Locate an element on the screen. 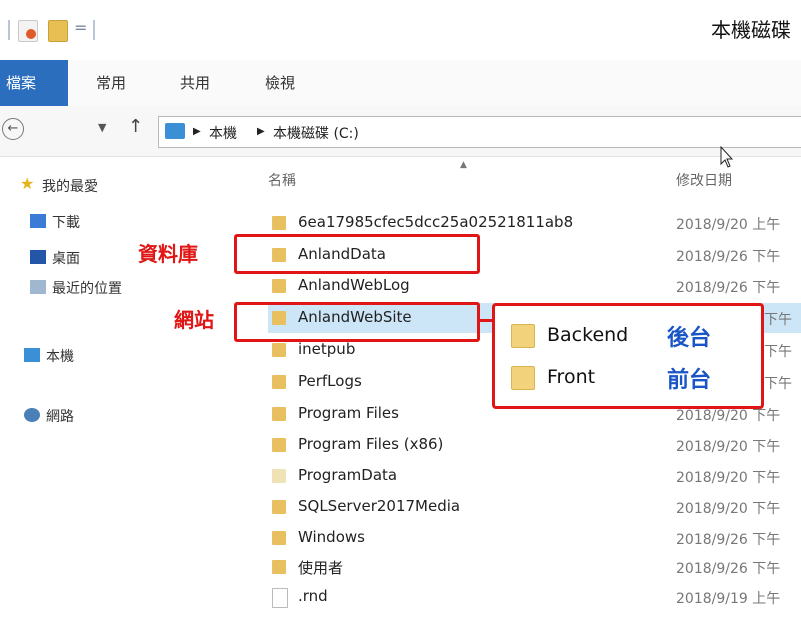  file-date: 2018/9/19 上午 is located at coordinates (728, 599).